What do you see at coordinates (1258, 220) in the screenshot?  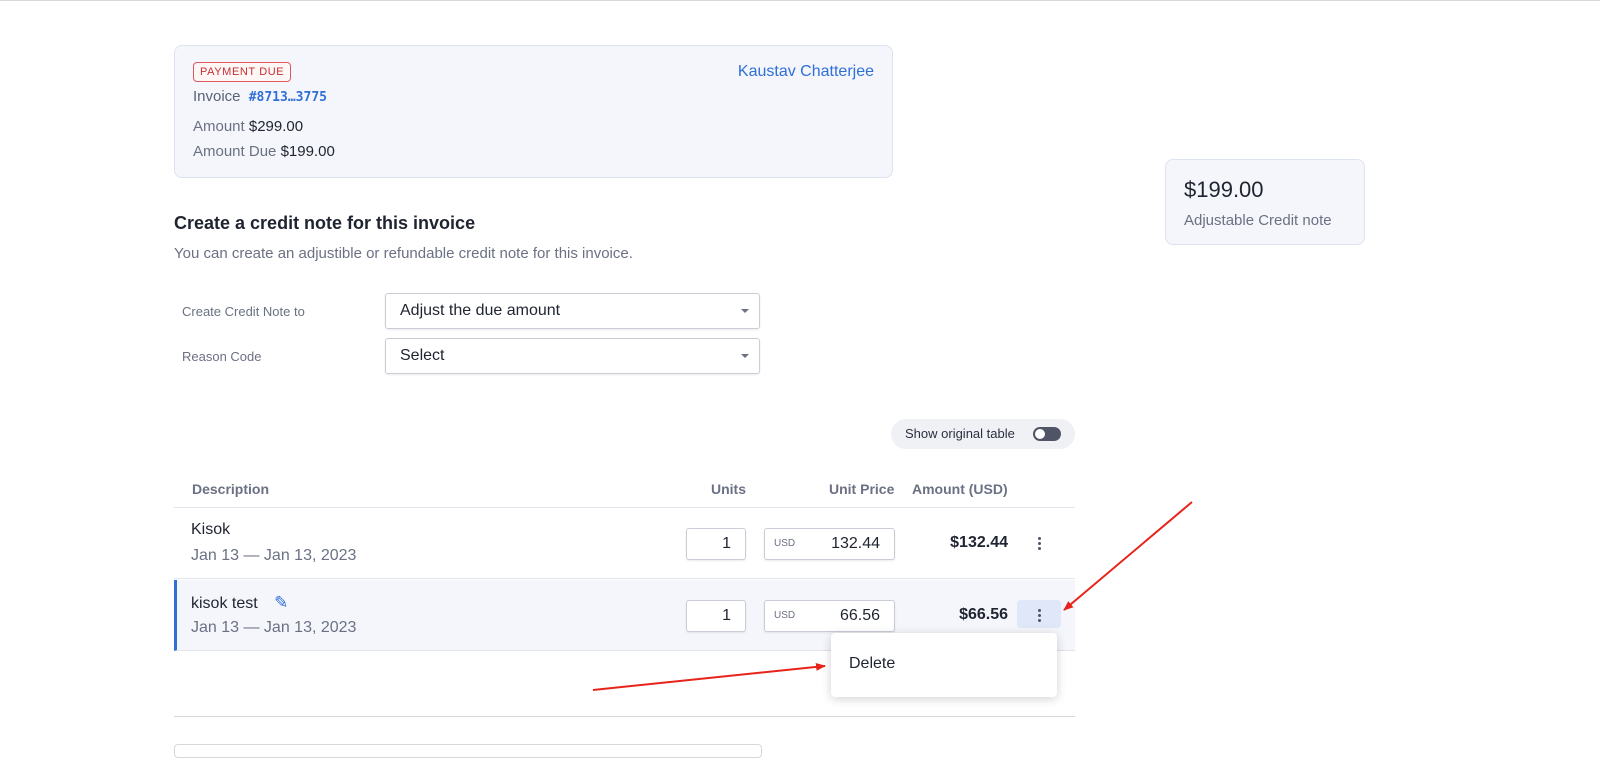 I see `credit-summary-label: Adjustable Credit note` at bounding box center [1258, 220].